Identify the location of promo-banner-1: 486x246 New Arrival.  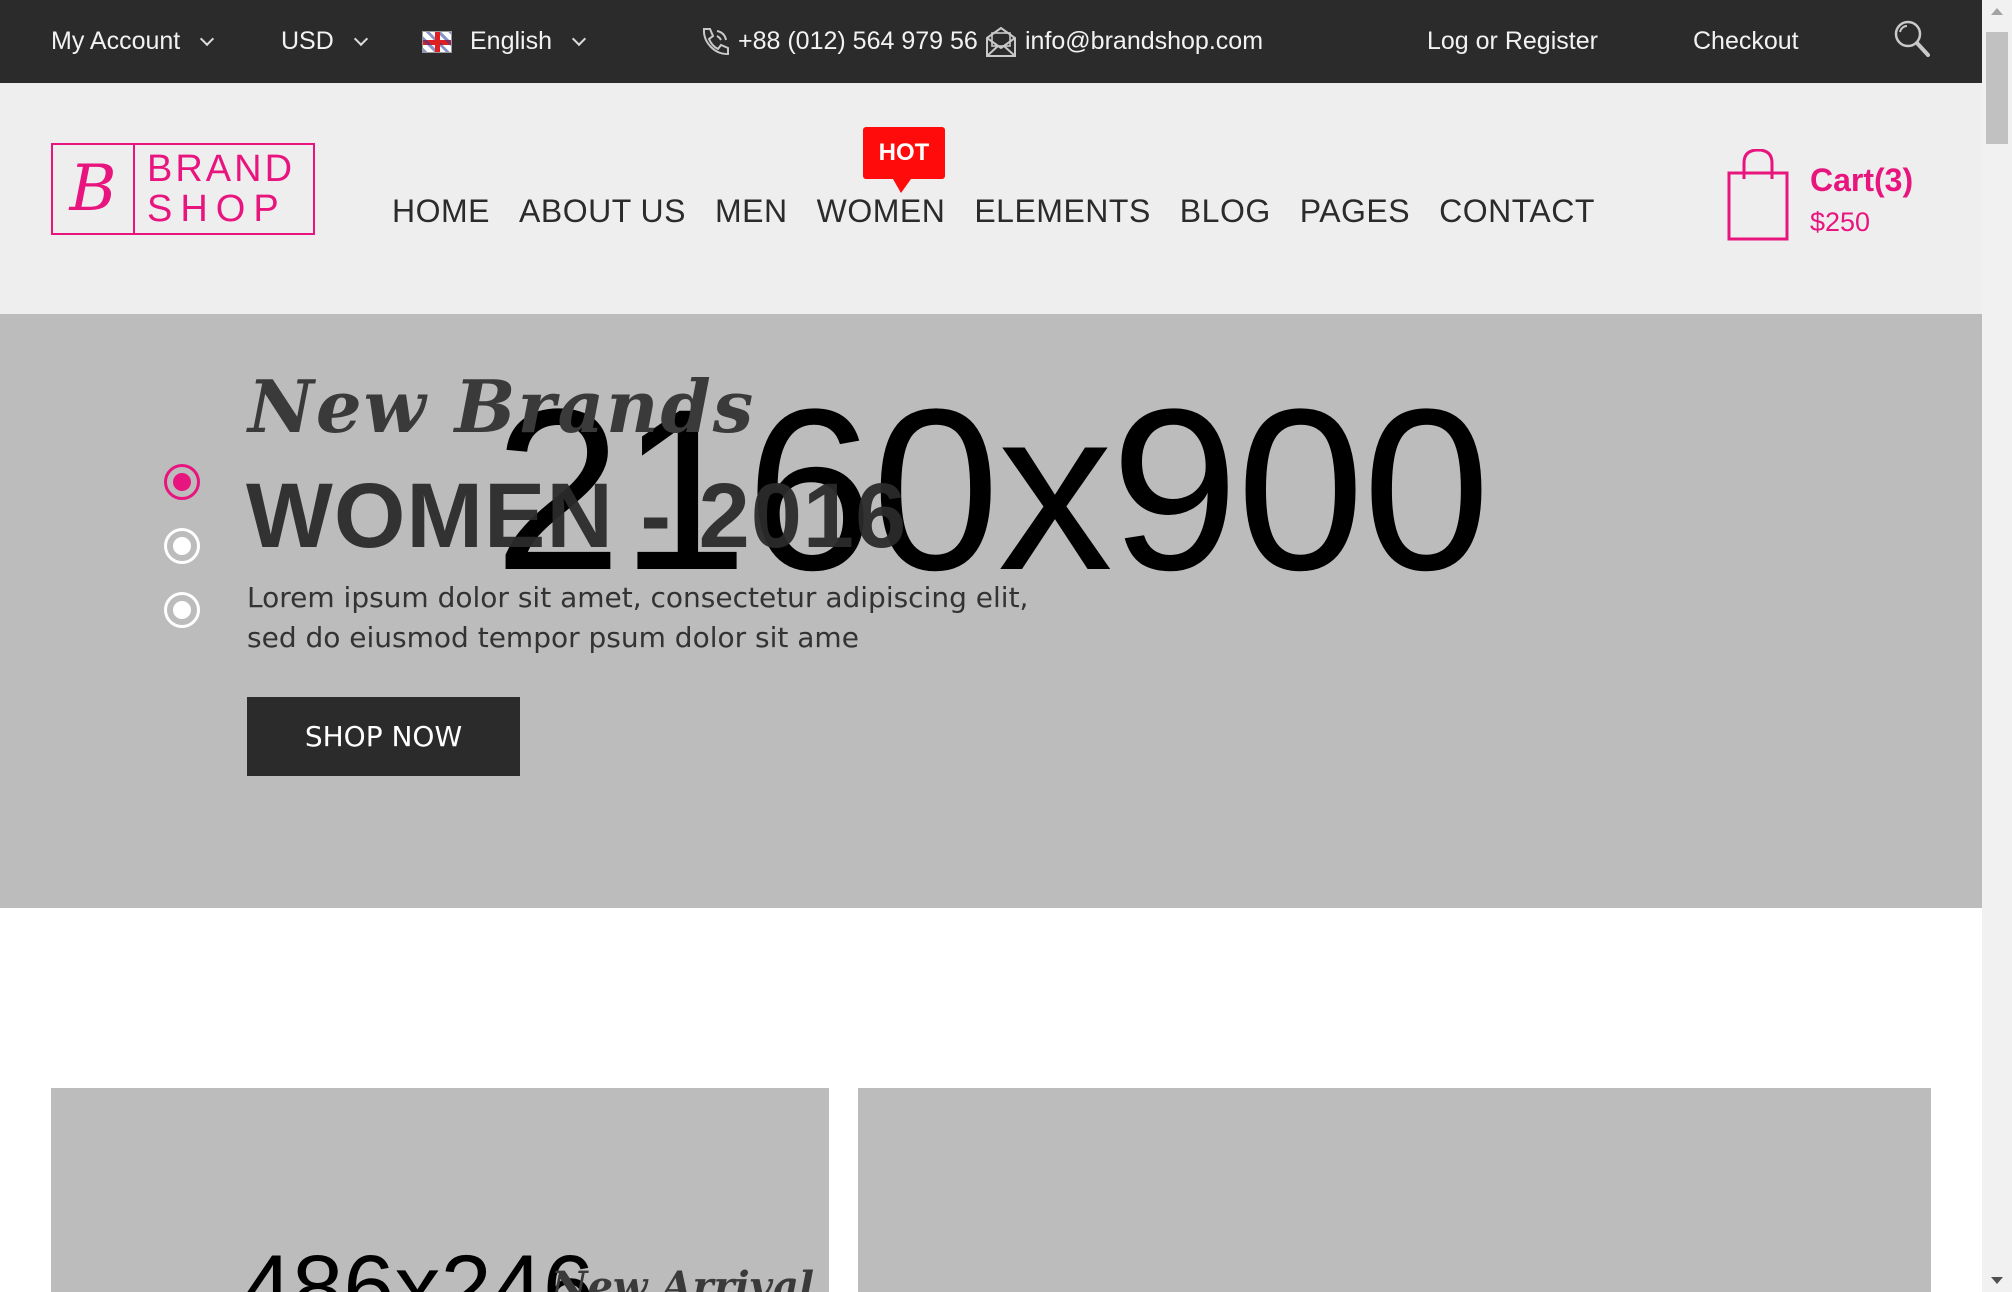
(440, 1190).